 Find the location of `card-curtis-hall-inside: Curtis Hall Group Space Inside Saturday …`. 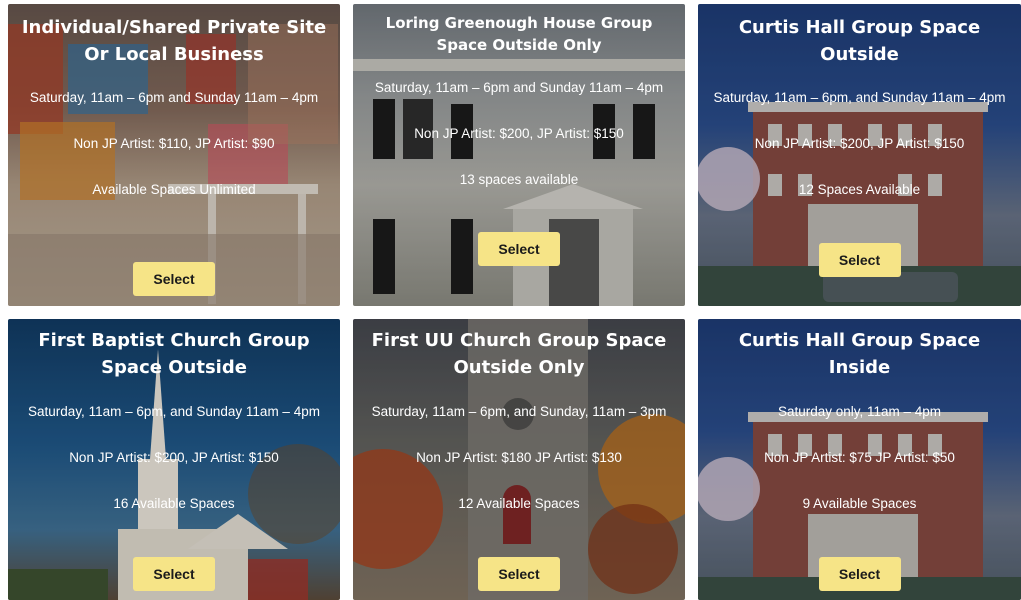

card-curtis-hall-inside: Curtis Hall Group Space Inside Saturday … is located at coordinates (859, 459).